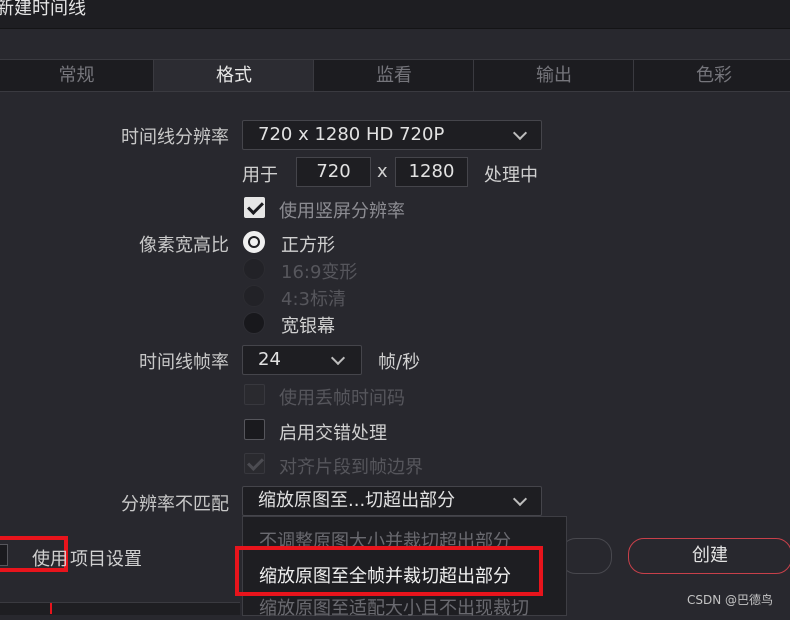 The height and width of the screenshot is (620, 790). Describe the element at coordinates (184, 362) in the screenshot. I see `frame-rate-label: 时间线帧率` at that location.